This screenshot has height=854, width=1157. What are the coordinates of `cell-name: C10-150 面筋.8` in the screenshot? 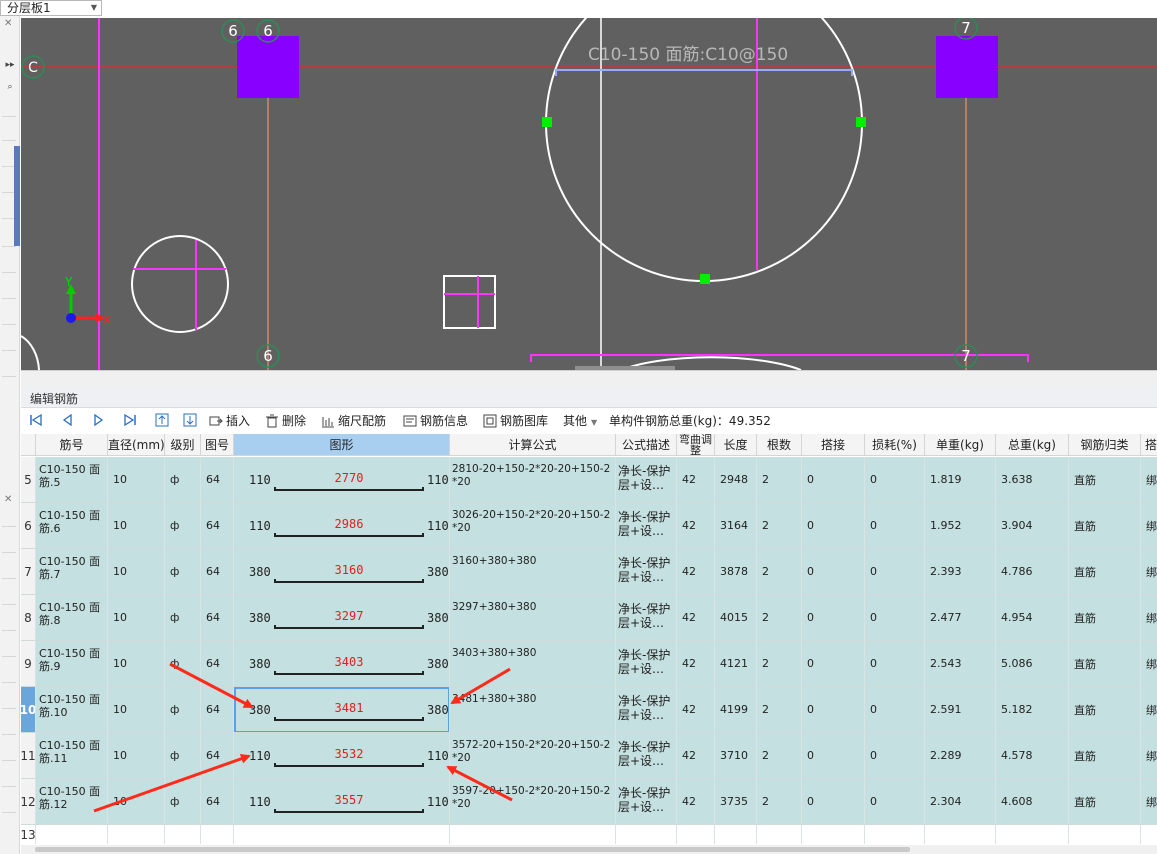 It's located at (72, 618).